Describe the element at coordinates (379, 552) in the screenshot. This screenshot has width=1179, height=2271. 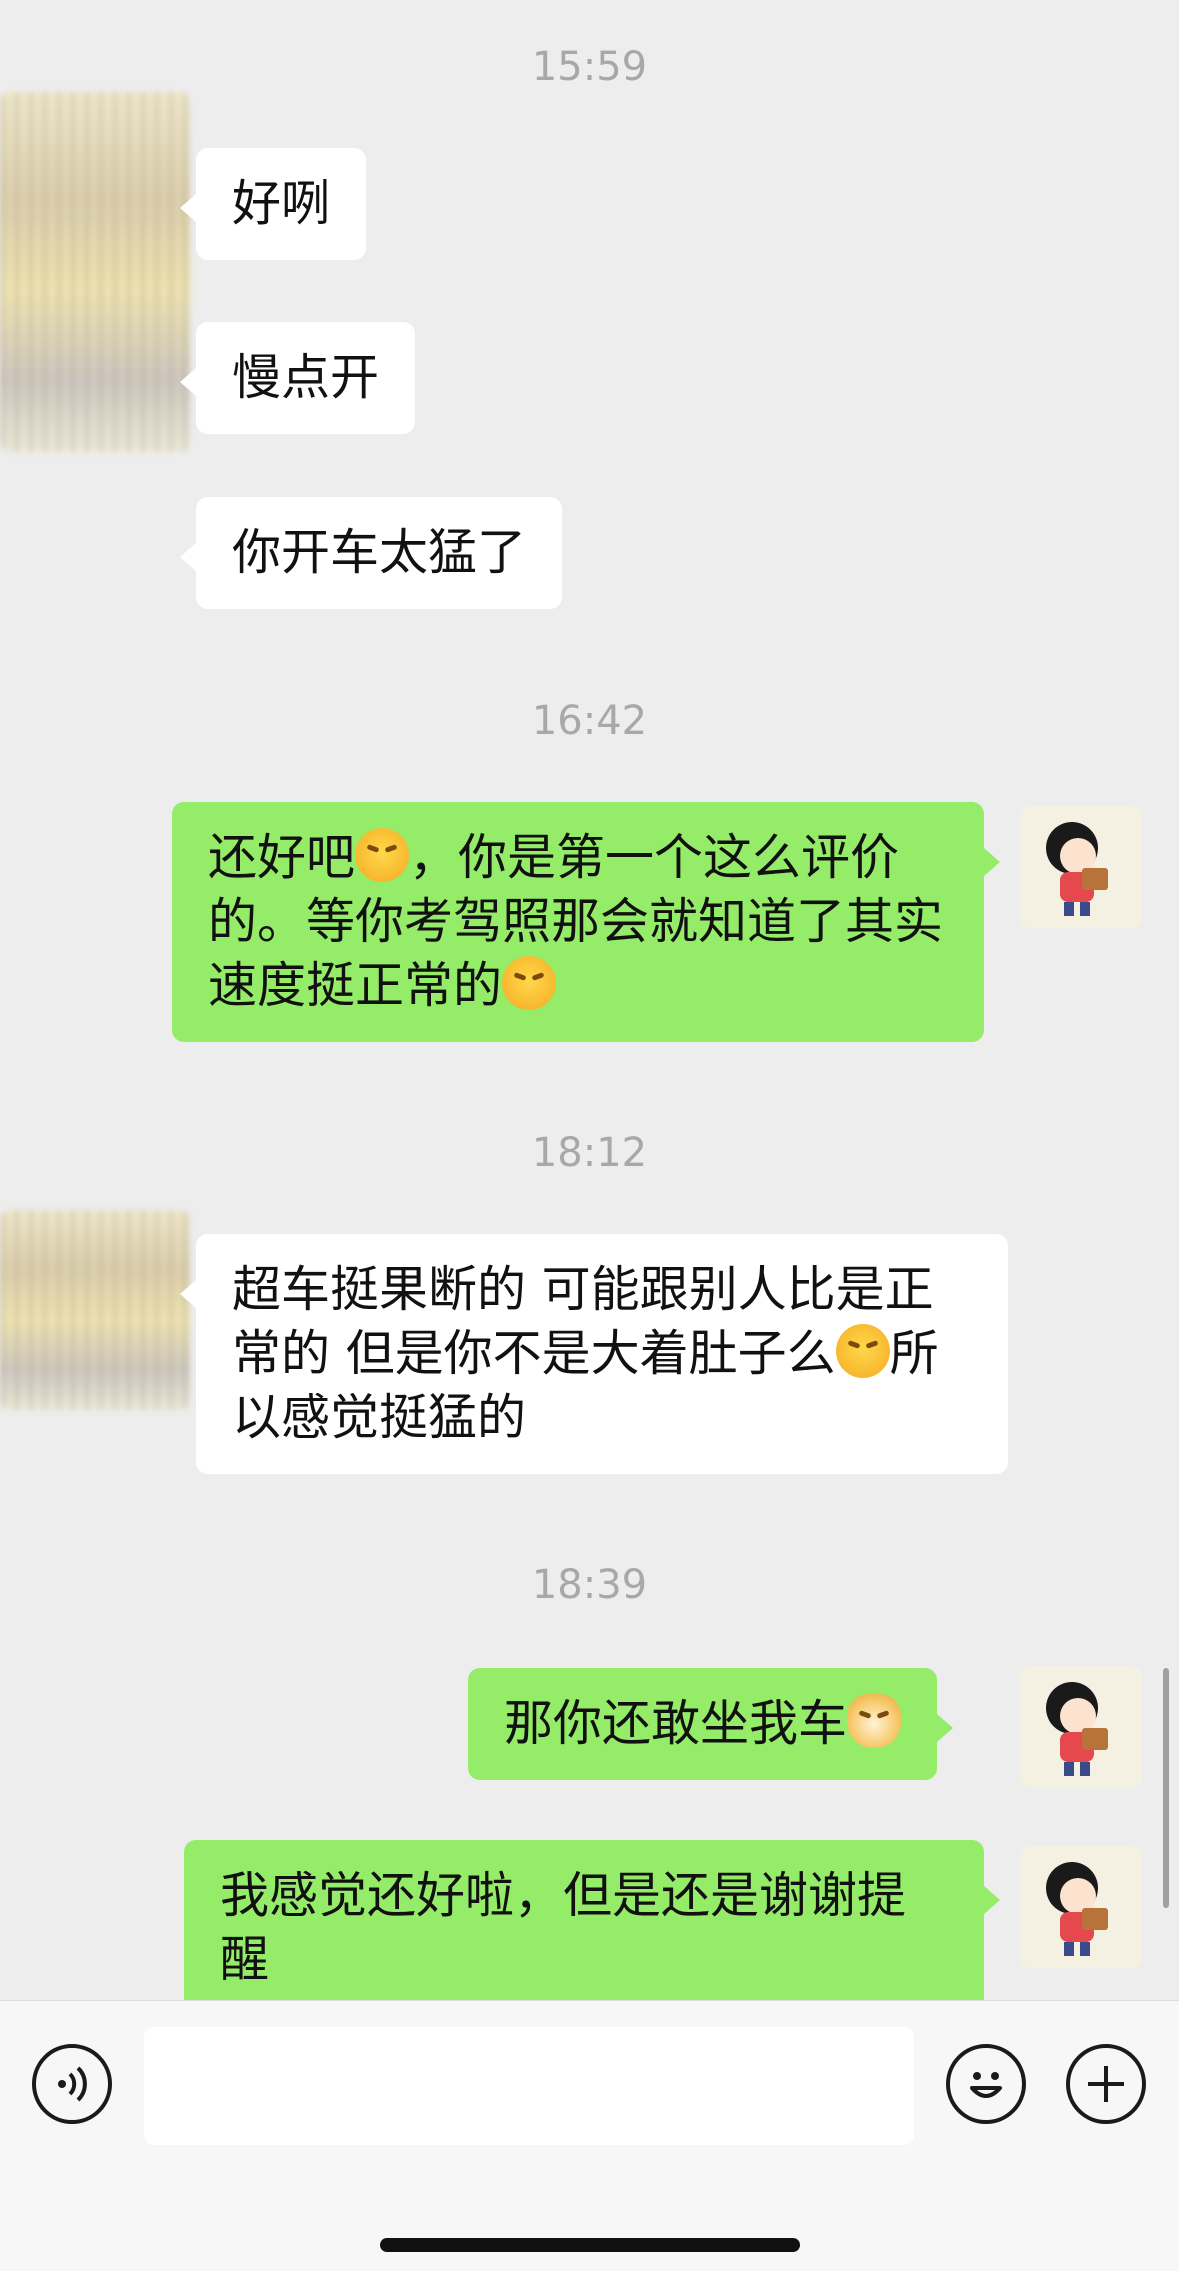
I see `message-text: 你开车太猛了` at that location.